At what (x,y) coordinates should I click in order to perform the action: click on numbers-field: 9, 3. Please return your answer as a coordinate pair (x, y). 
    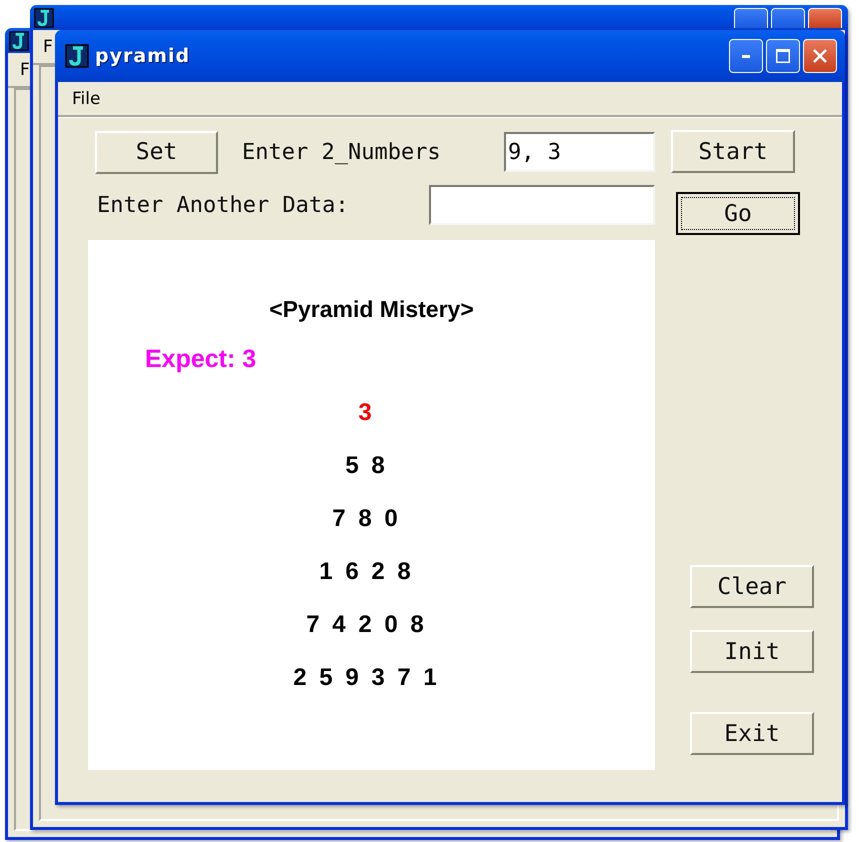
    Looking at the image, I should click on (579, 152).